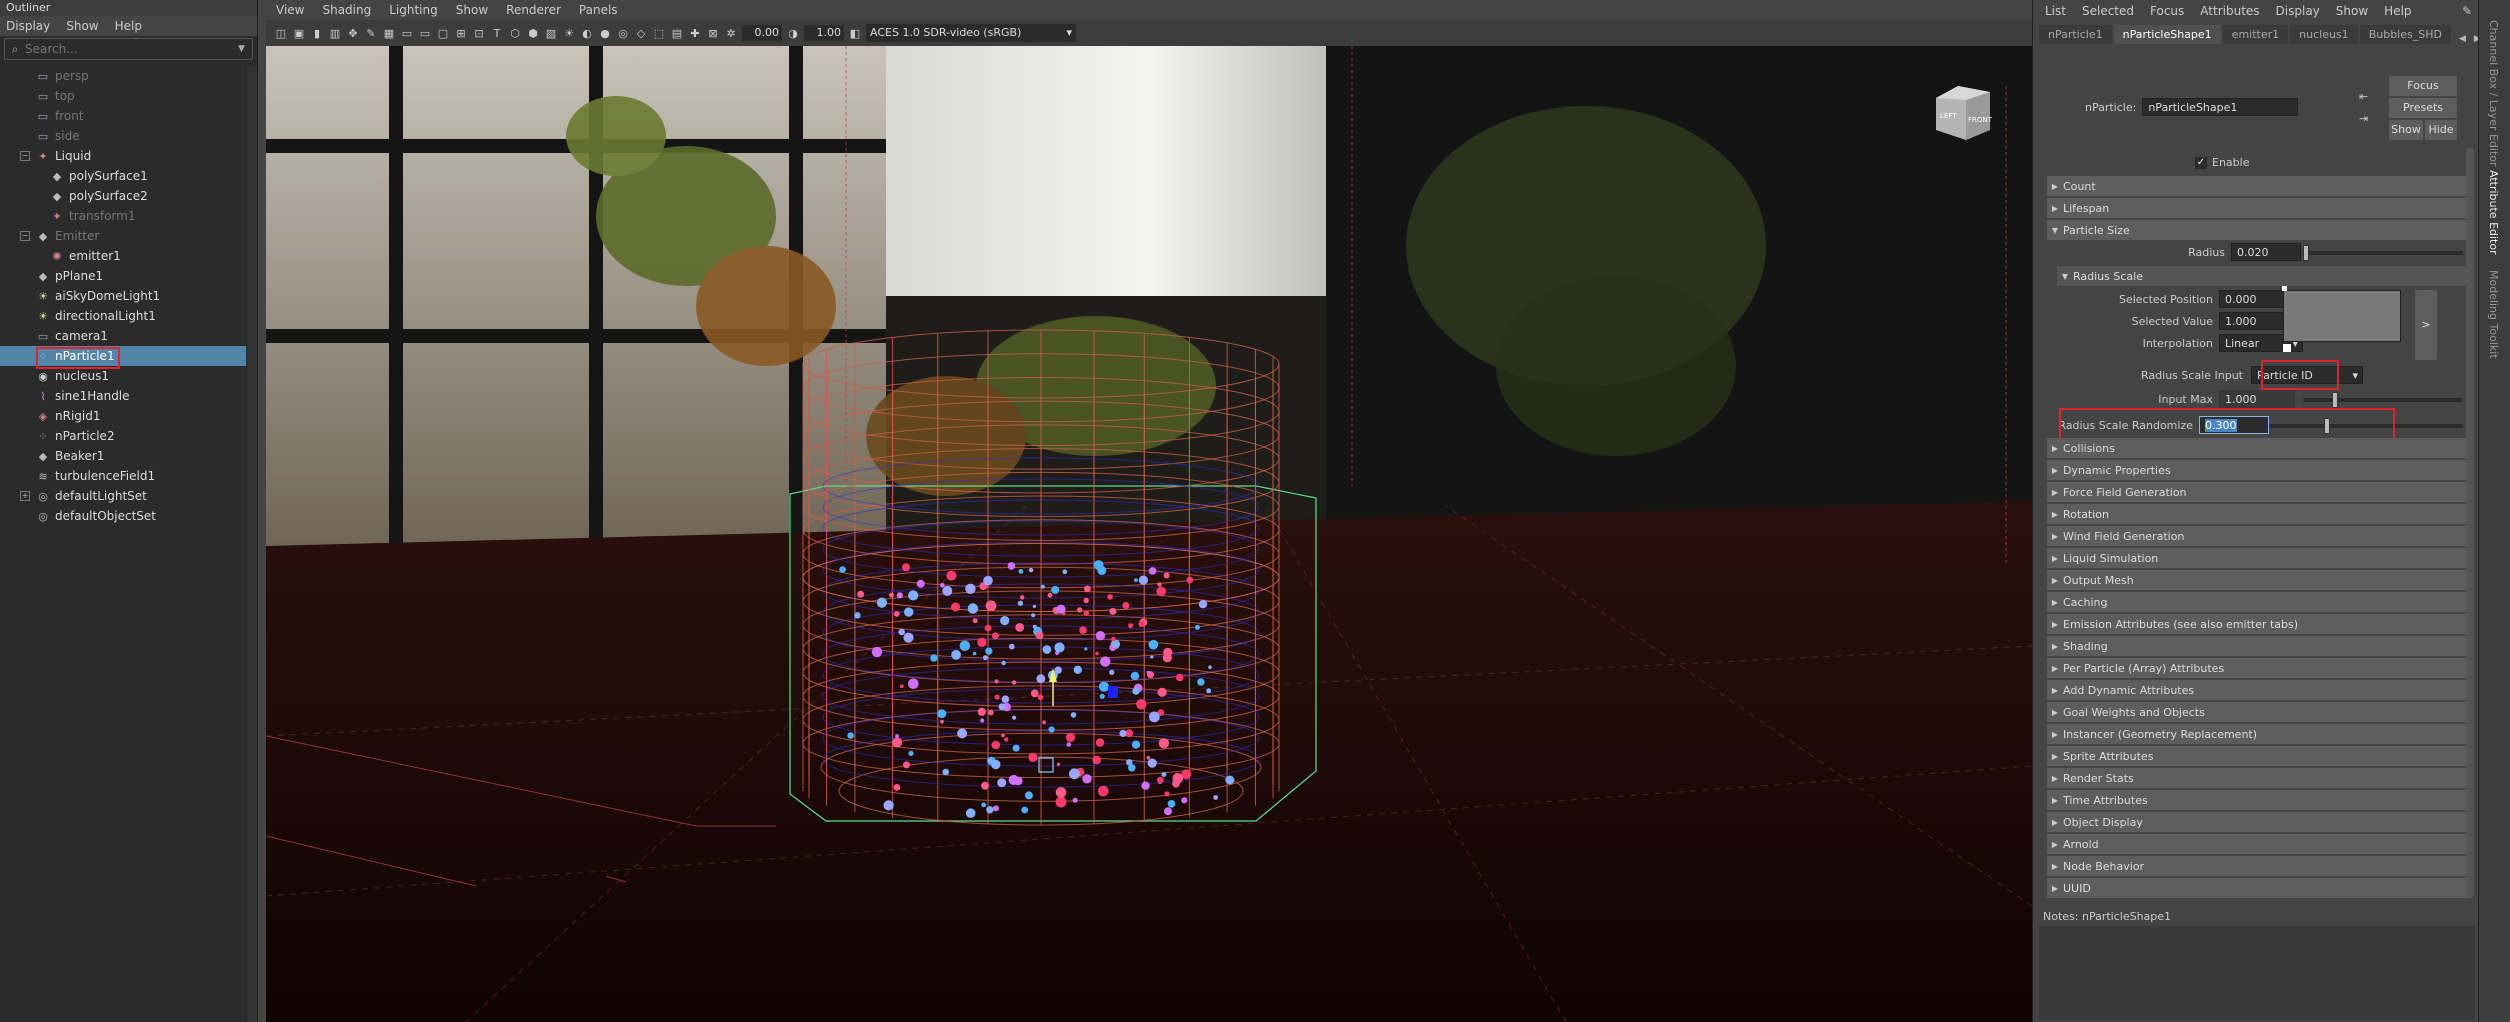 The width and height of the screenshot is (2510, 1022). I want to click on tab-nparticle1: nParticle1, so click(2075, 34).